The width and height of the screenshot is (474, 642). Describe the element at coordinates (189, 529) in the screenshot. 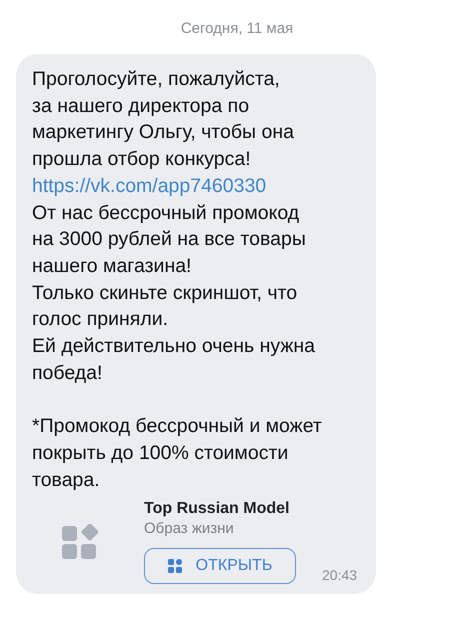

I see `app-category: Образ жизни` at that location.